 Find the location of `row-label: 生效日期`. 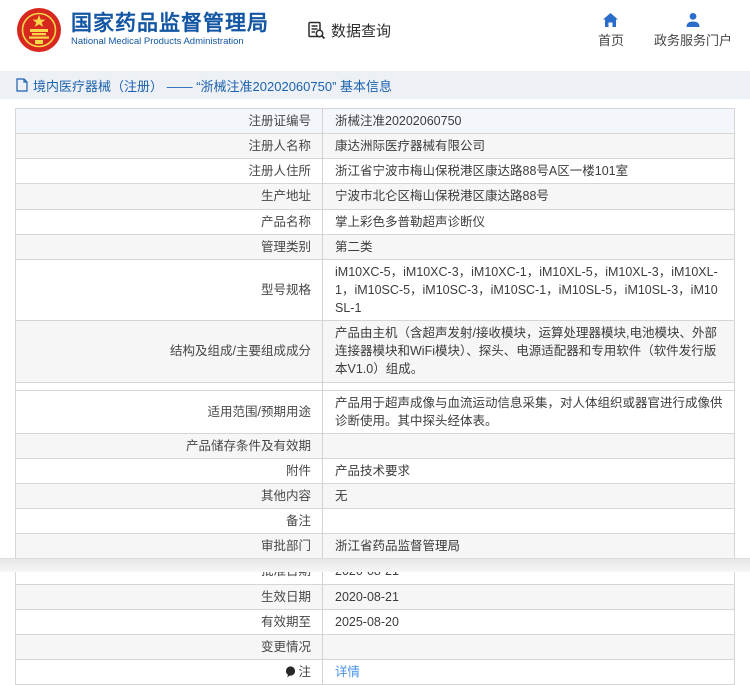

row-label: 生效日期 is located at coordinates (169, 597).